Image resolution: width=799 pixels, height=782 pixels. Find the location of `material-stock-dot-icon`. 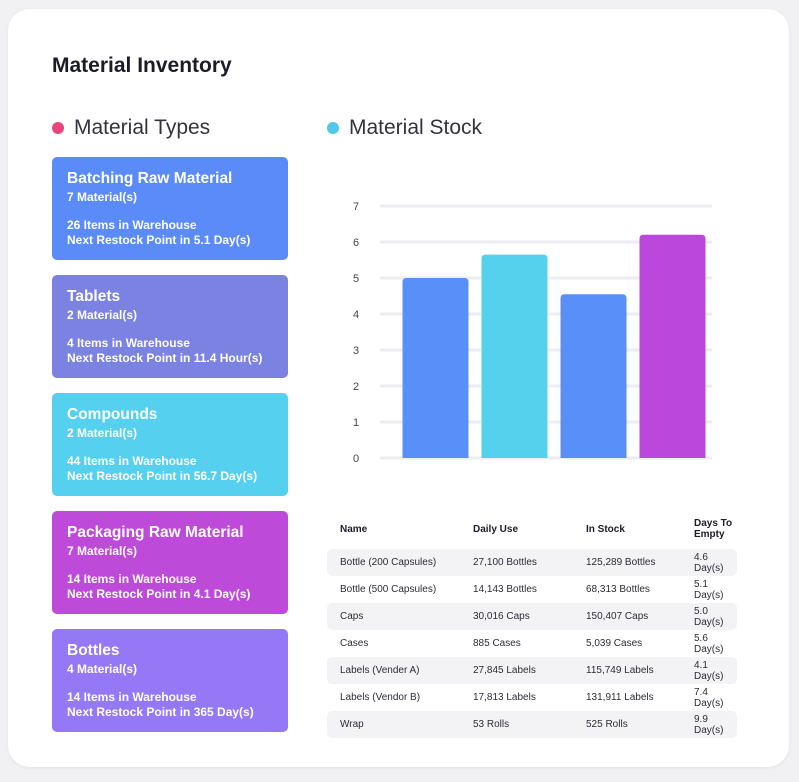

material-stock-dot-icon is located at coordinates (333, 128).